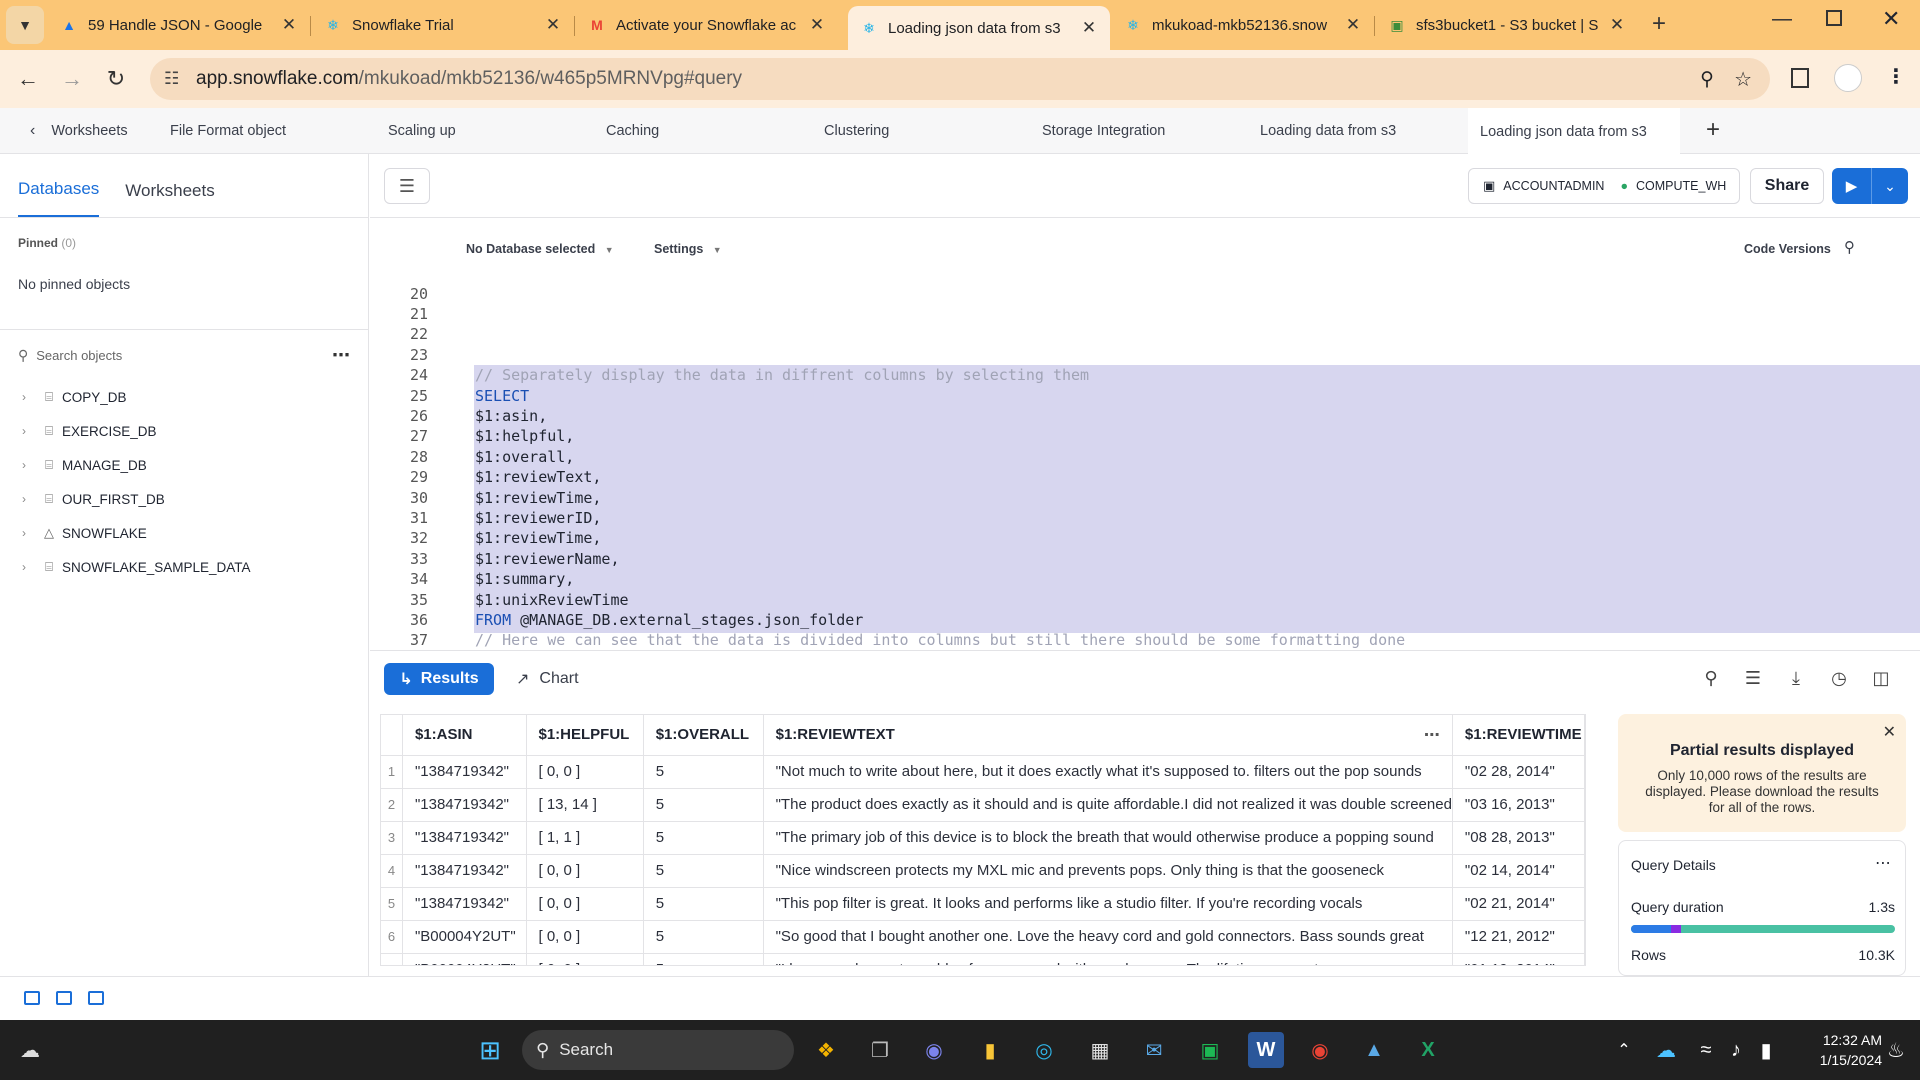 The image size is (1920, 1080). Describe the element at coordinates (422, 131) in the screenshot. I see `worksheet-tab: Scaling up` at that location.